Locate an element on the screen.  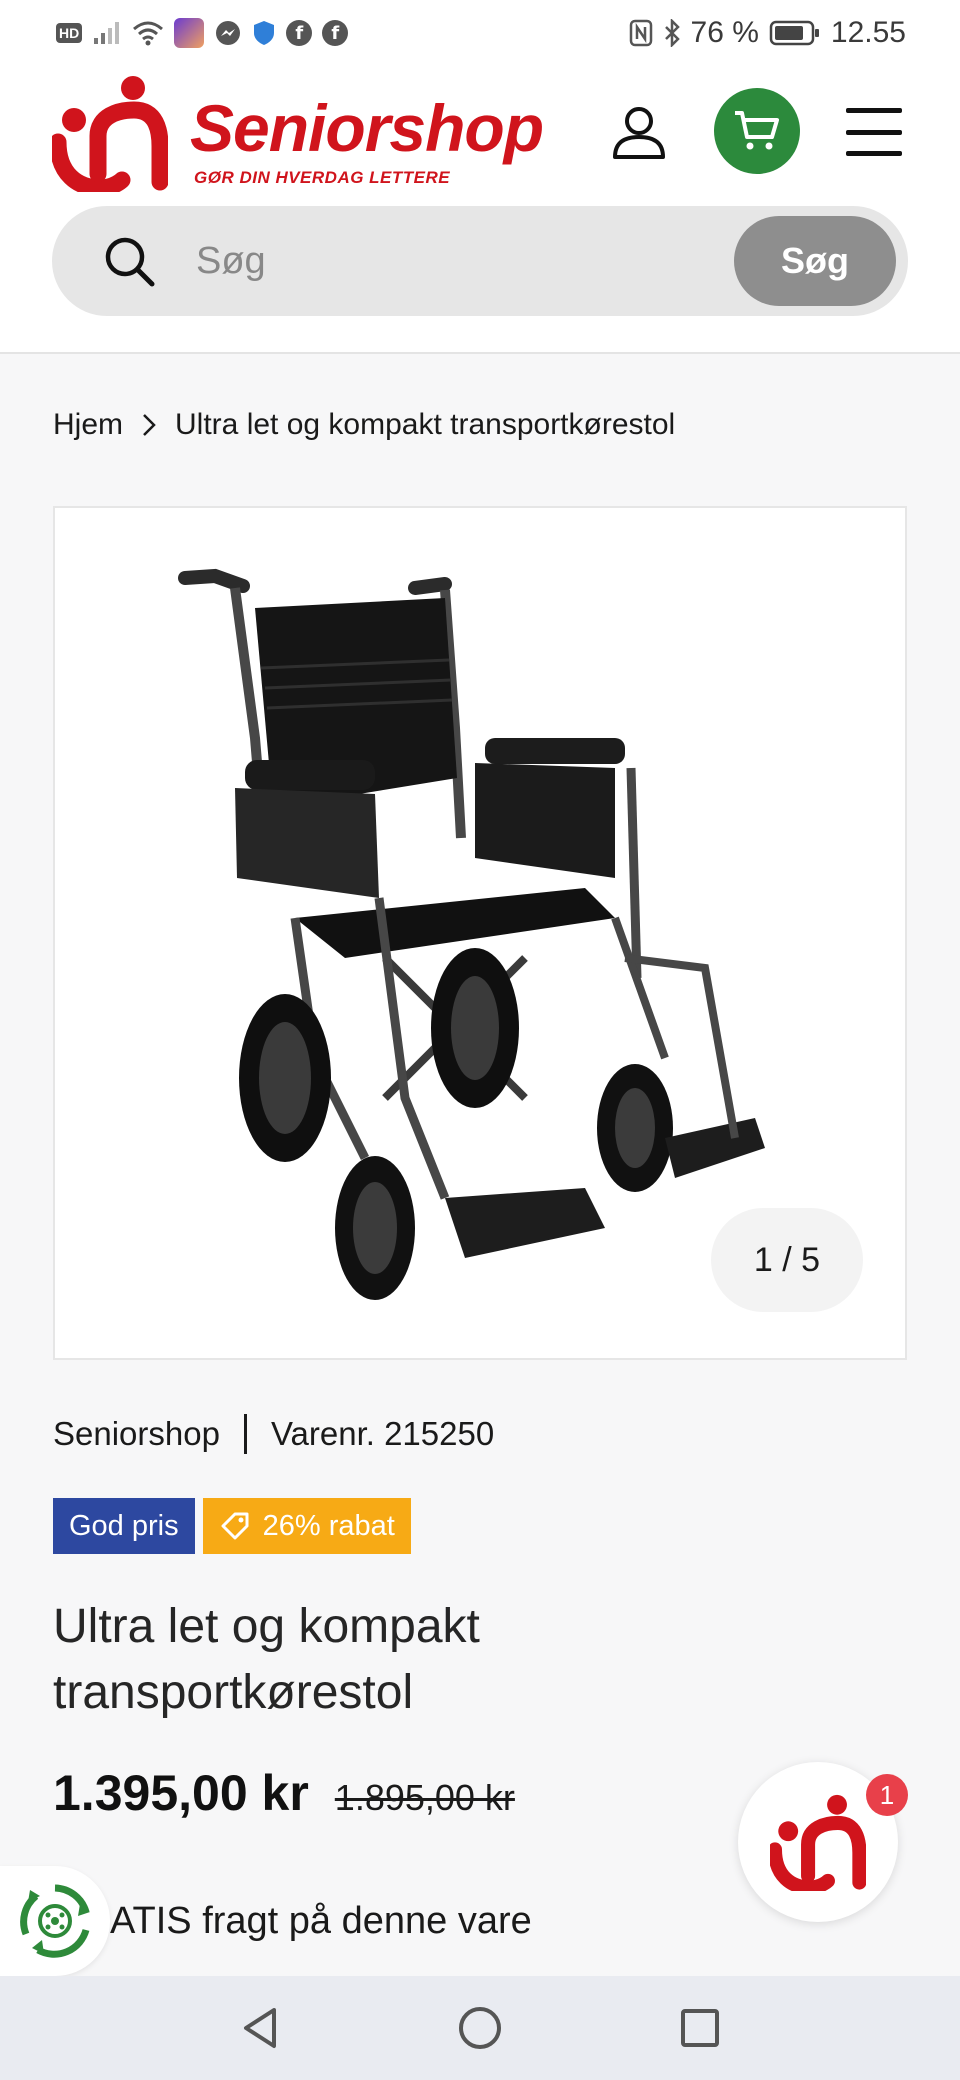
product-meta: Seniorshop Varenr. 215250 is located at coordinates (273, 1434).